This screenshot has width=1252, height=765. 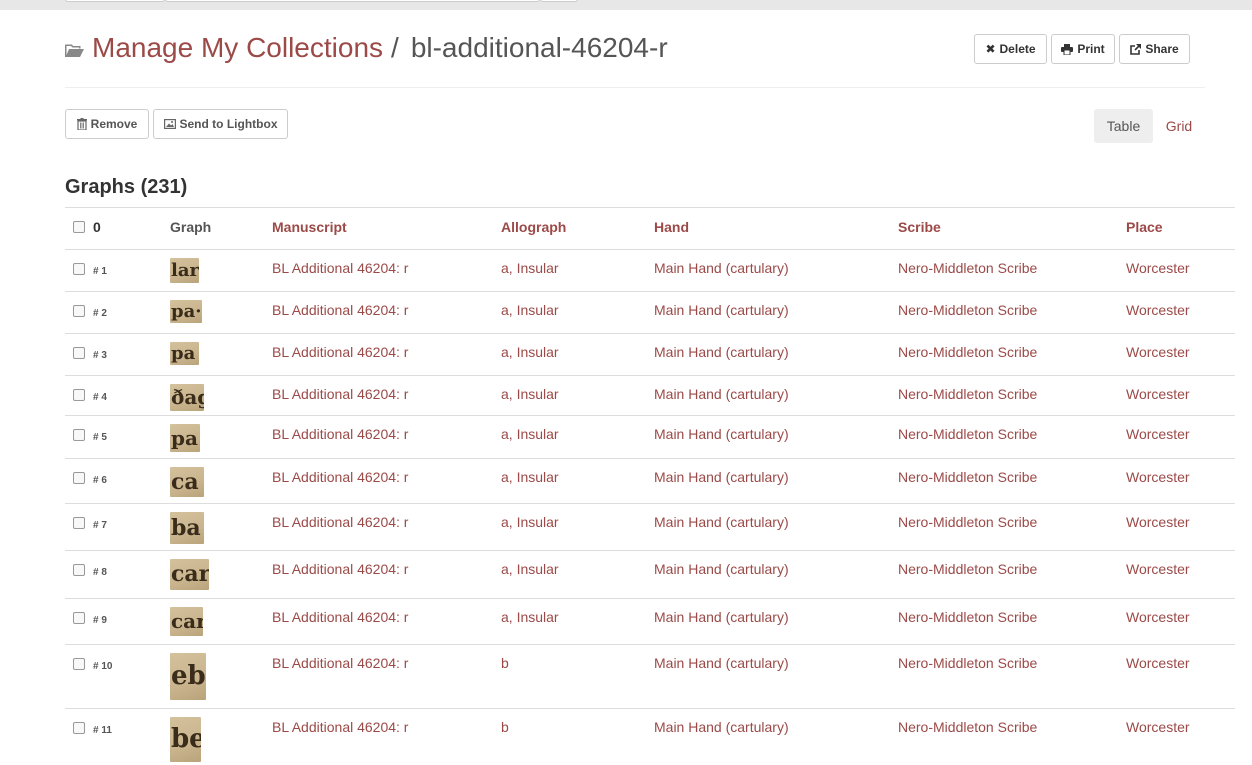 I want to click on graph-thumbnail-cell: ðag, so click(x=221, y=395).